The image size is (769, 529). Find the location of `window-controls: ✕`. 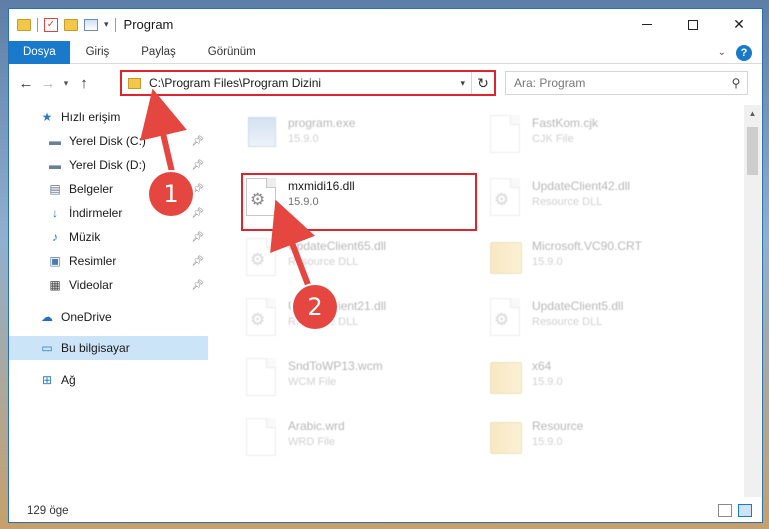

window-controls: ✕ is located at coordinates (693, 24).